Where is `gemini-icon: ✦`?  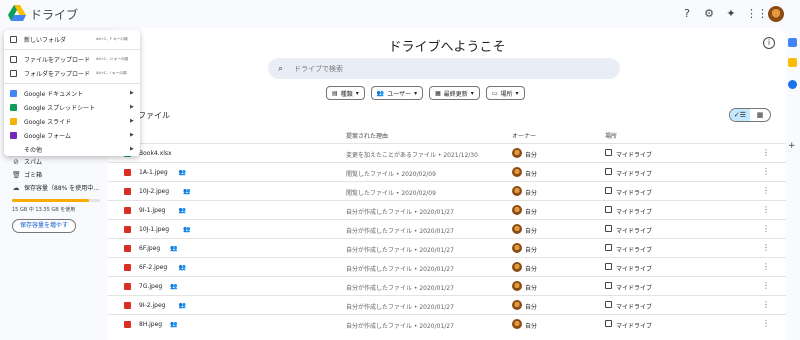 gemini-icon: ✦ is located at coordinates (731, 14).